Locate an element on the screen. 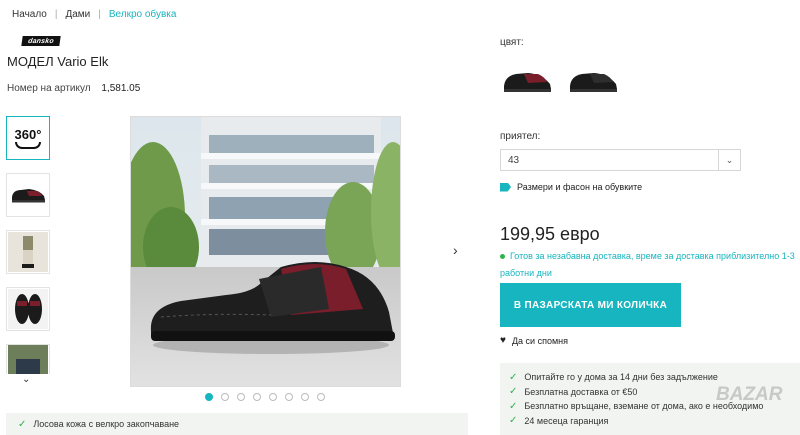 Image resolution: width=800 pixels, height=435 pixels. thumb-360-label: 360° is located at coordinates (28, 134).